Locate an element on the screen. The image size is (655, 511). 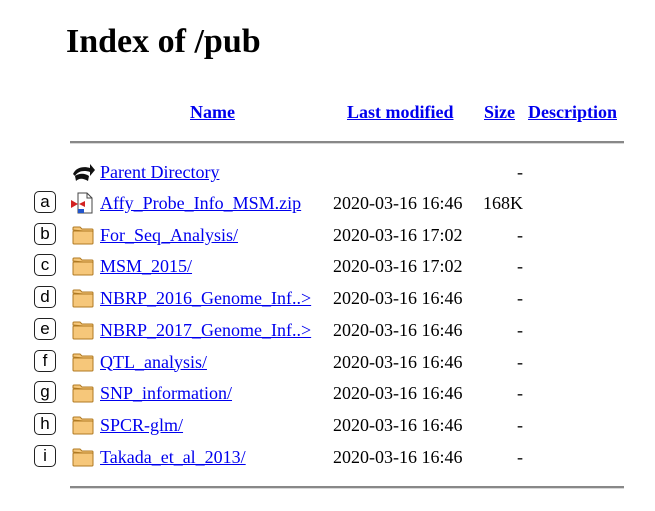
listing-row: c MSM_2015/2020-03-16 17:02 - is located at coordinates (327, 266).